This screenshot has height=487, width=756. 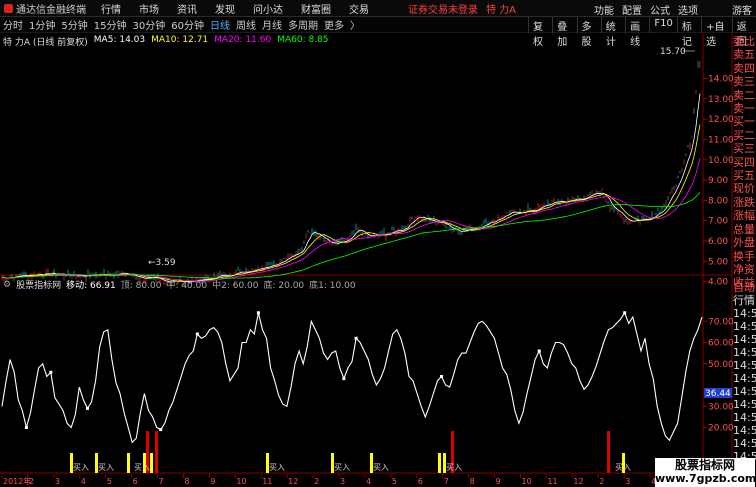 What do you see at coordinates (46, 8) in the screenshot?
I see `app-title: 通达信金融终端` at bounding box center [46, 8].